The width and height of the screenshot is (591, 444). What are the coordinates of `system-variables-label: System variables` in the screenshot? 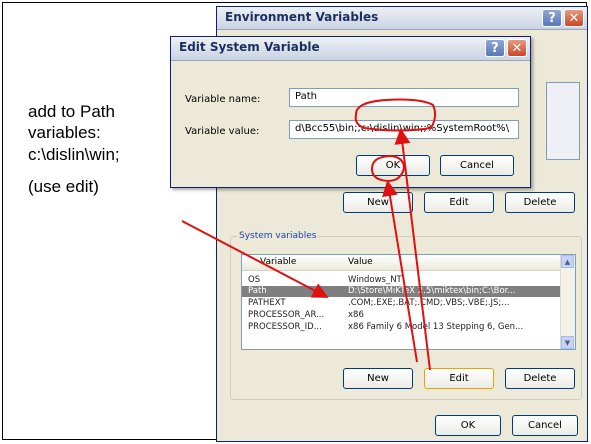 It's located at (278, 236).